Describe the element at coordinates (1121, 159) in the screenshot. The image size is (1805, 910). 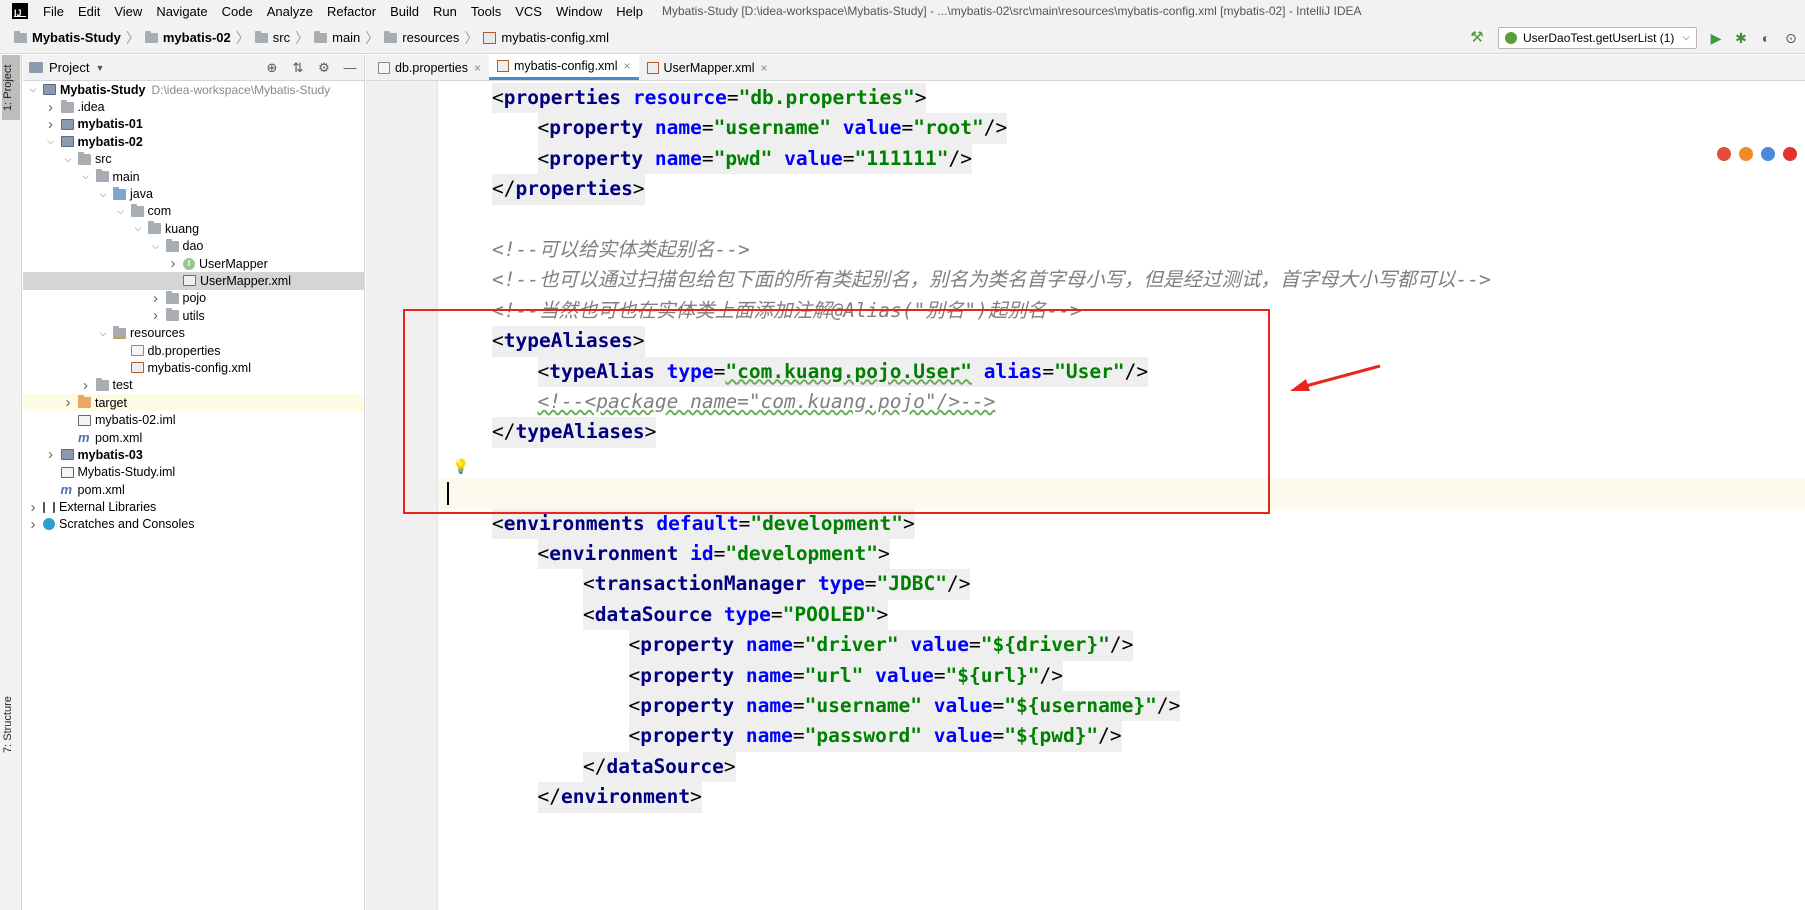
I see `code-line: 11<property name="pwd" value="111111"/>` at that location.